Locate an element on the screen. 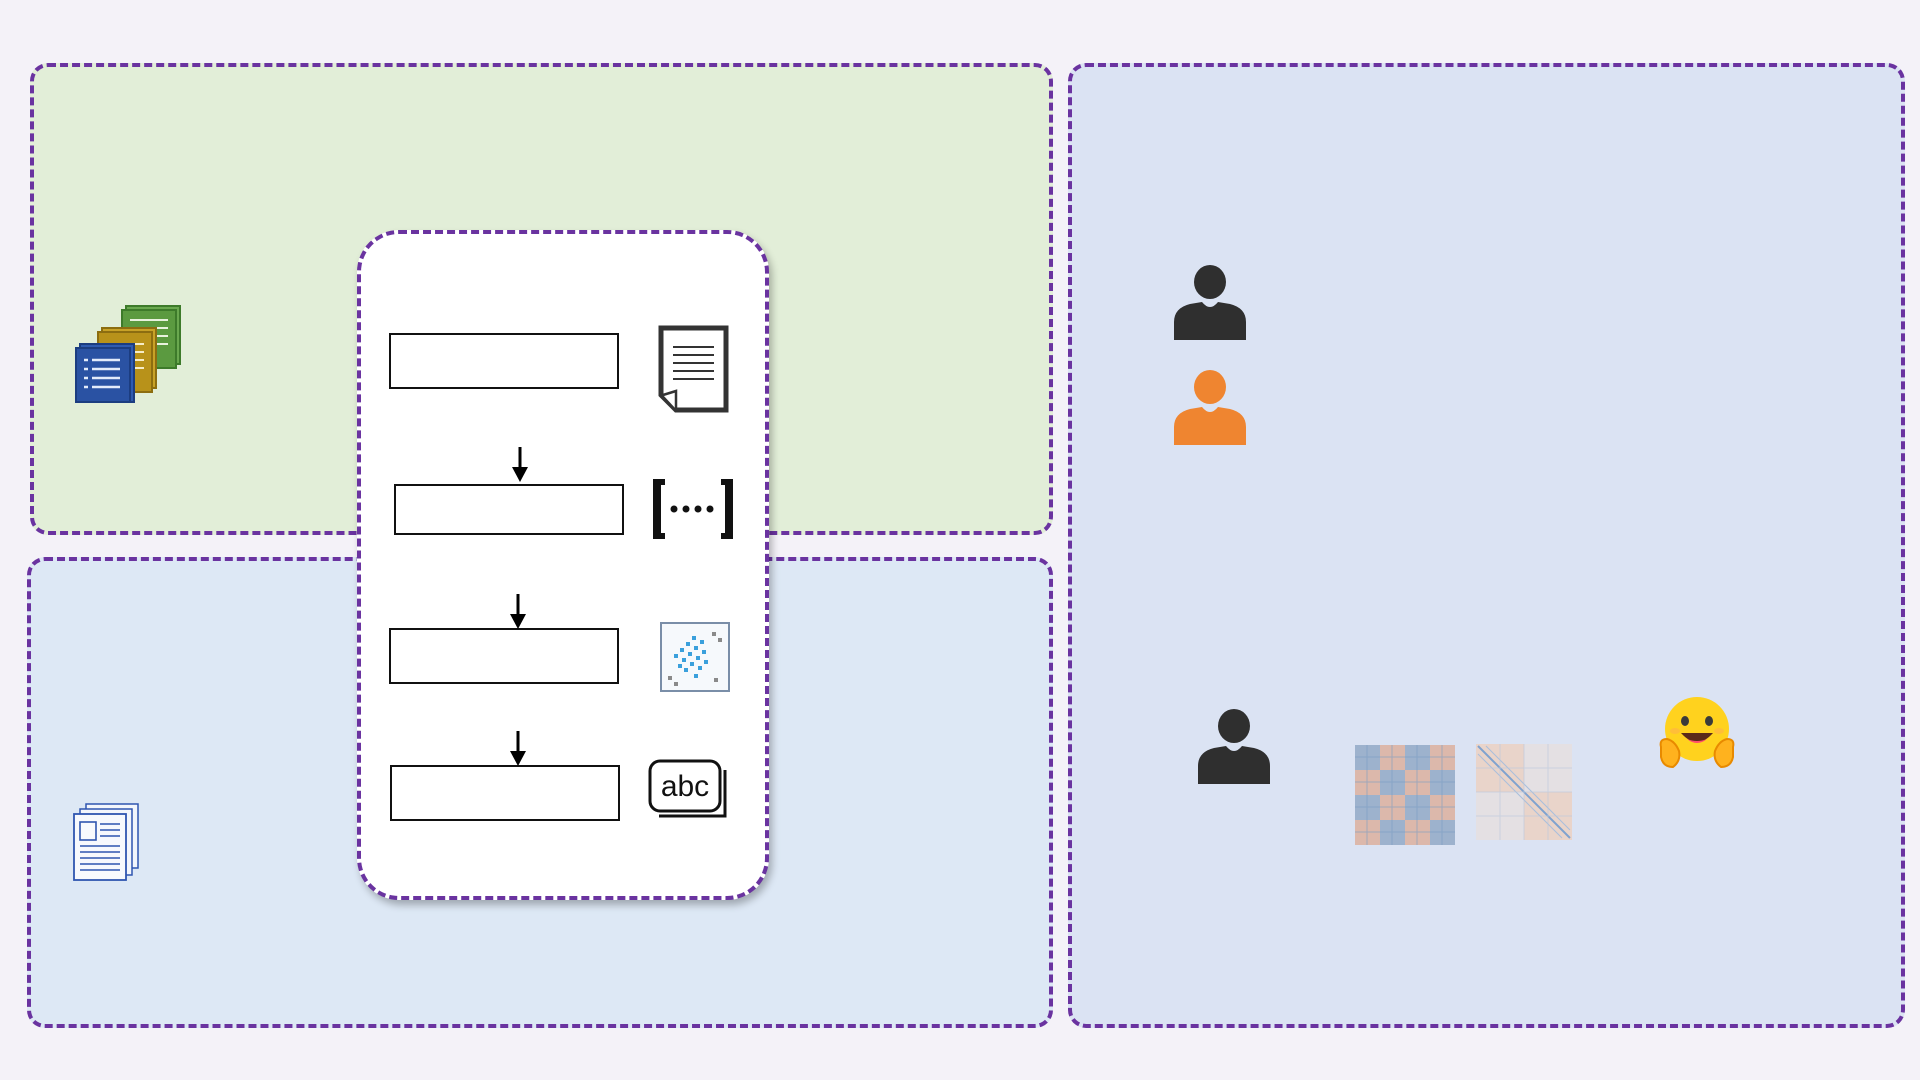 This screenshot has width=1920, height=1080. pipeline-step-2-box is located at coordinates (509, 509).